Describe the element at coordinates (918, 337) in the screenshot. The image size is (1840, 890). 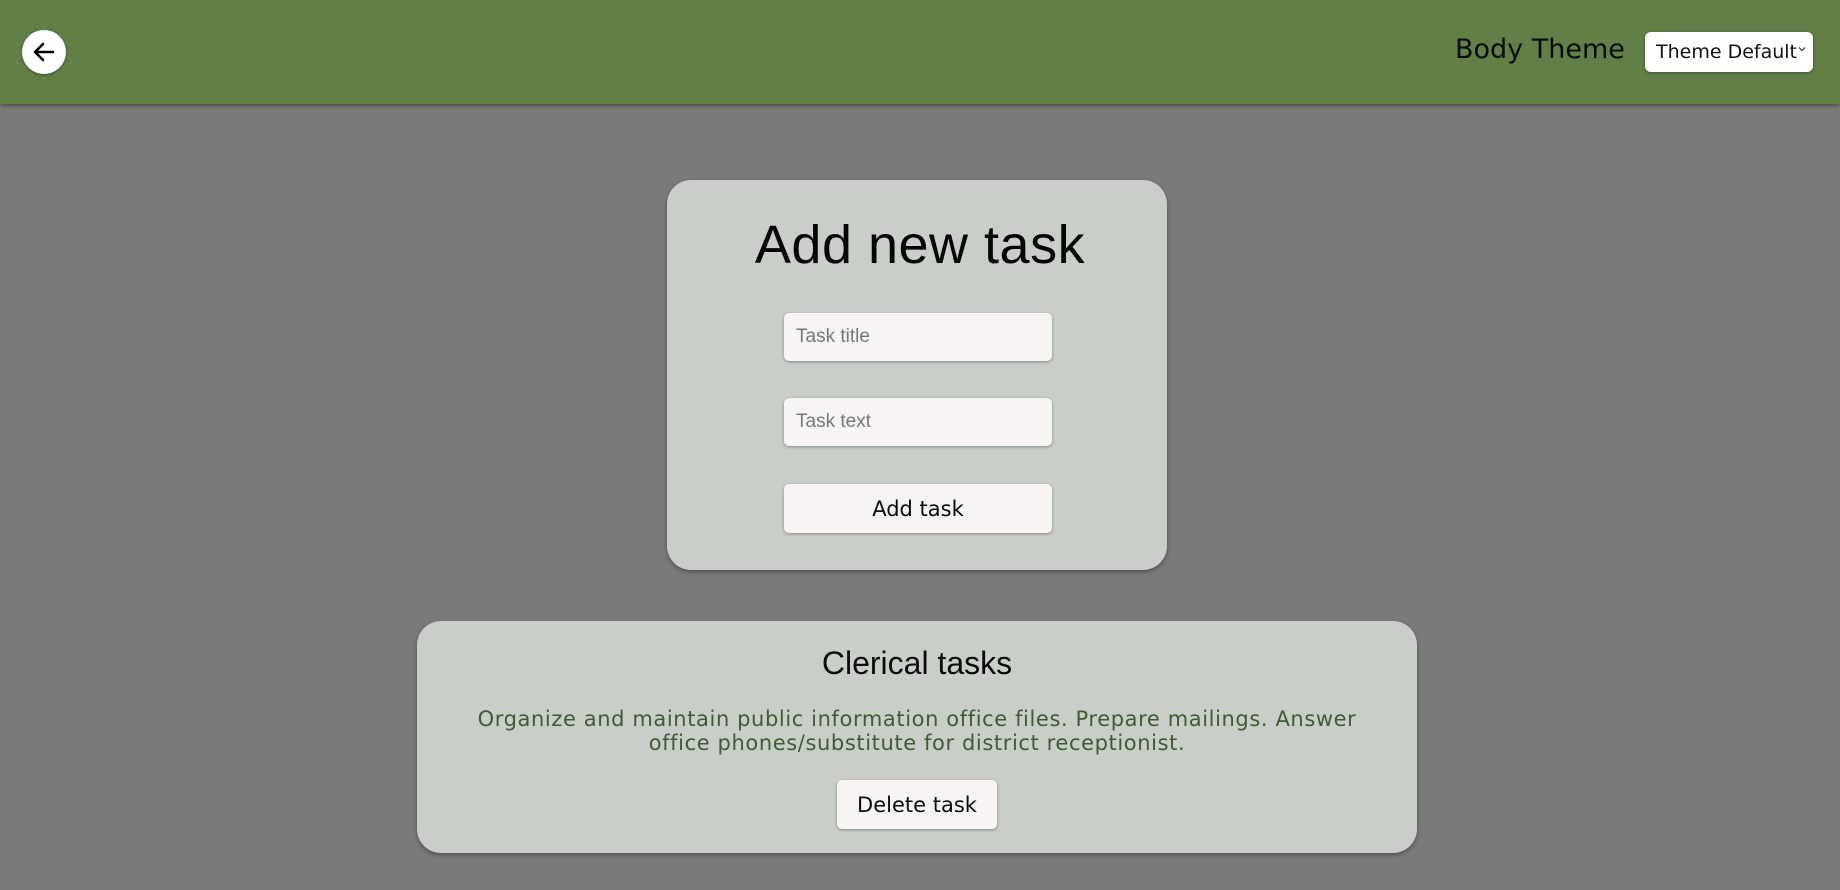
I see `task-title-input: Task title` at that location.